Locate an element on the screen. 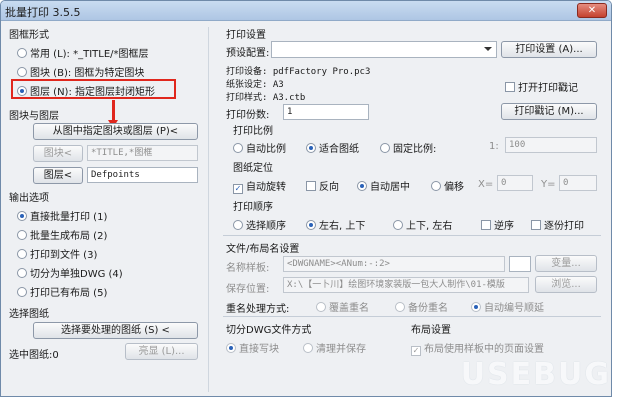 This screenshot has width=619, height=397. radio-order-select-label: 选择顺序 is located at coordinates (266, 226).